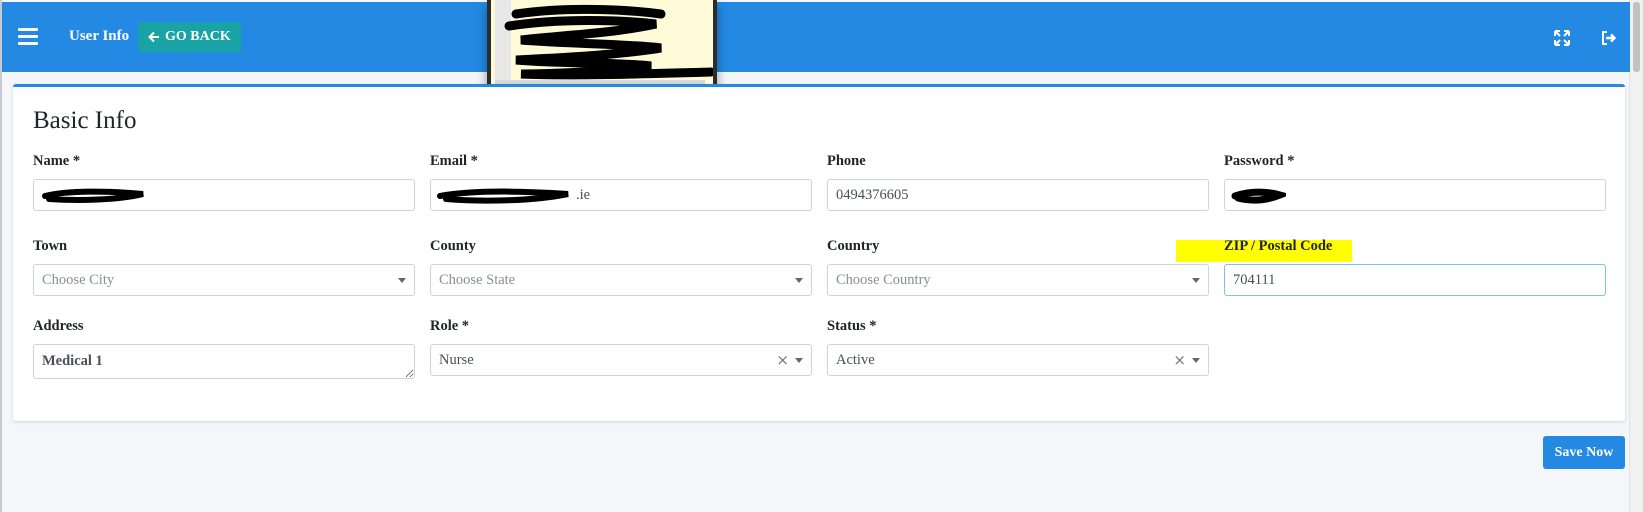 This screenshot has width=1643, height=512. What do you see at coordinates (816, 37) in the screenshot?
I see `top-navbar: User Info GO BACK` at bounding box center [816, 37].